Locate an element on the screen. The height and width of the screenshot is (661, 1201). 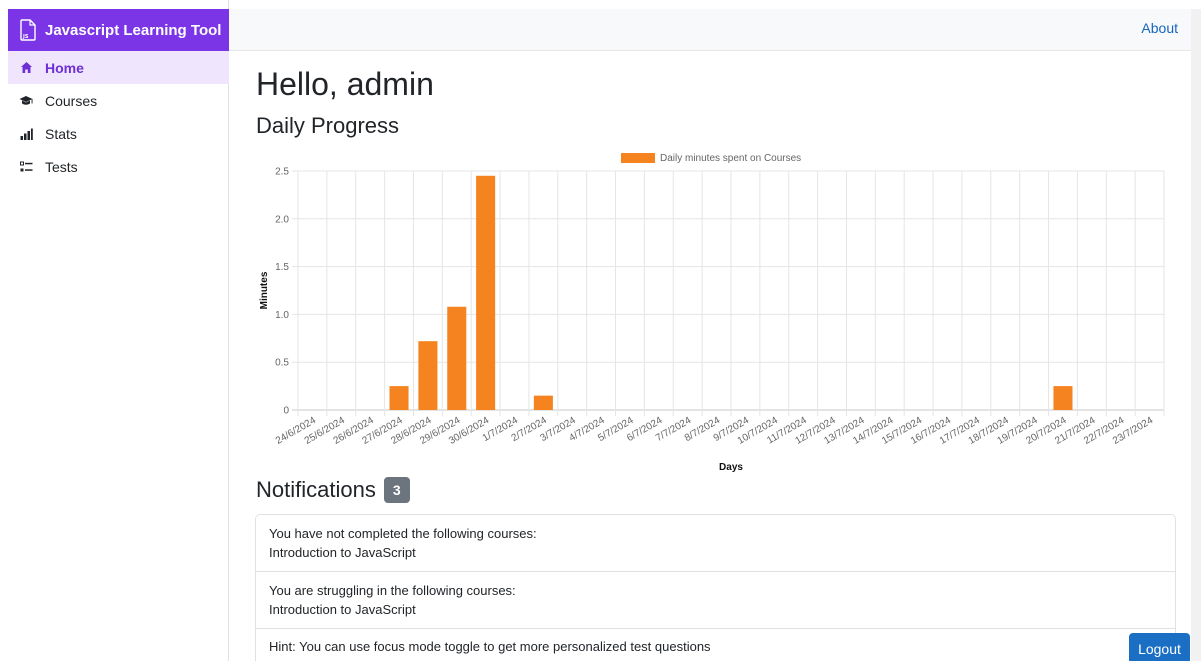
sidebar-item-stats: Stats is located at coordinates (118, 133).